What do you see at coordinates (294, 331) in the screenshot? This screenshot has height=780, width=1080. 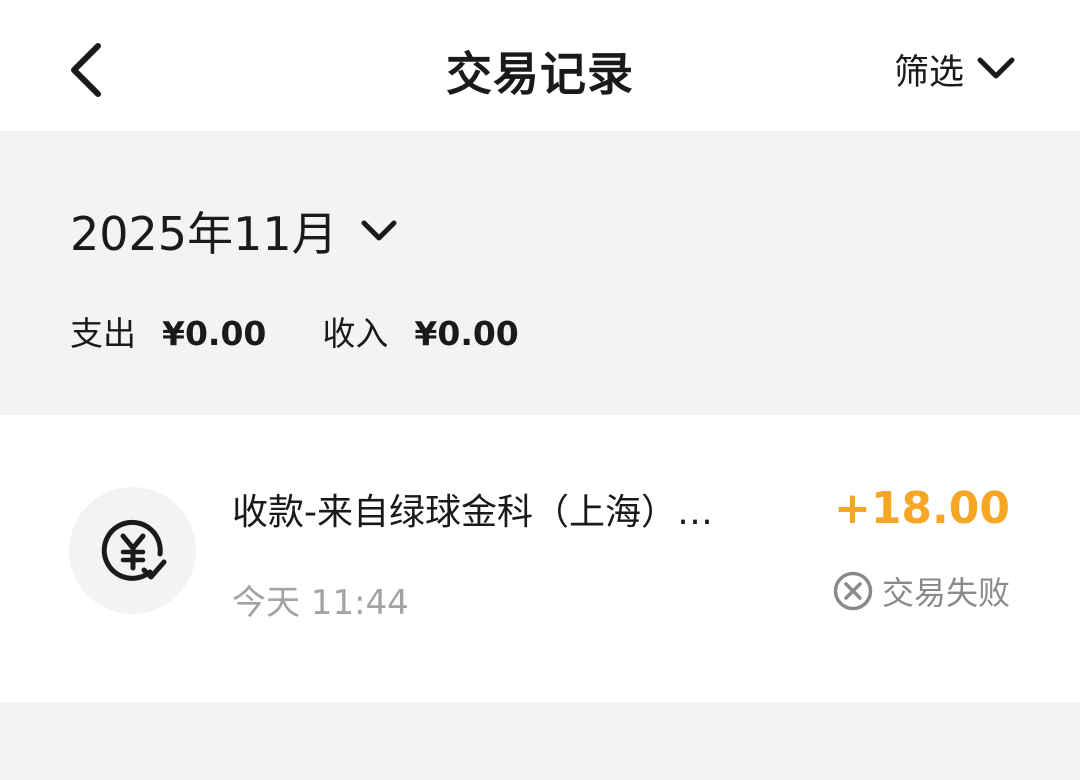 I see `monthly-totals: 支出 ¥0.00 收入 ¥0.00` at bounding box center [294, 331].